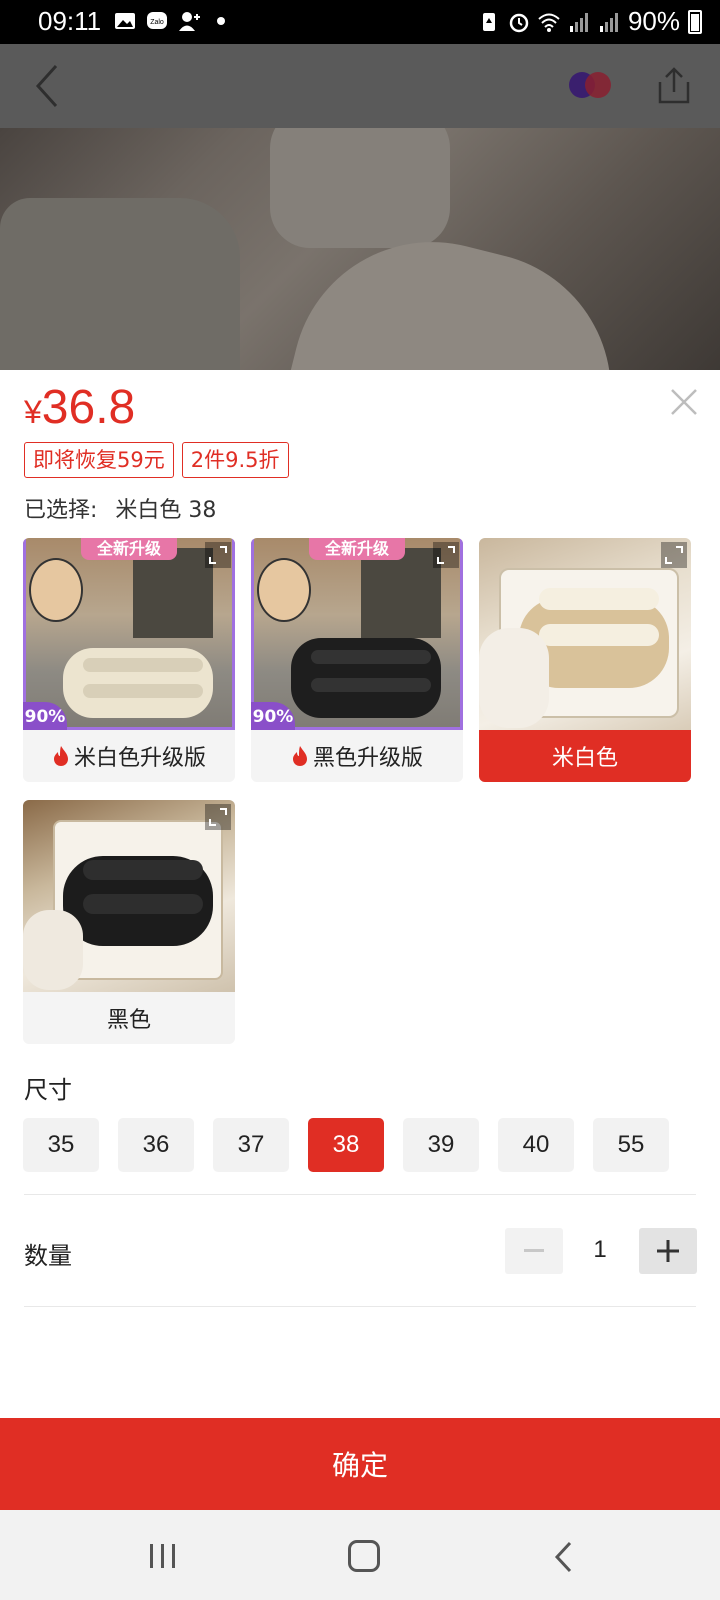 This screenshot has width=720, height=1600. I want to click on quantity-decrement-button, so click(534, 1251).